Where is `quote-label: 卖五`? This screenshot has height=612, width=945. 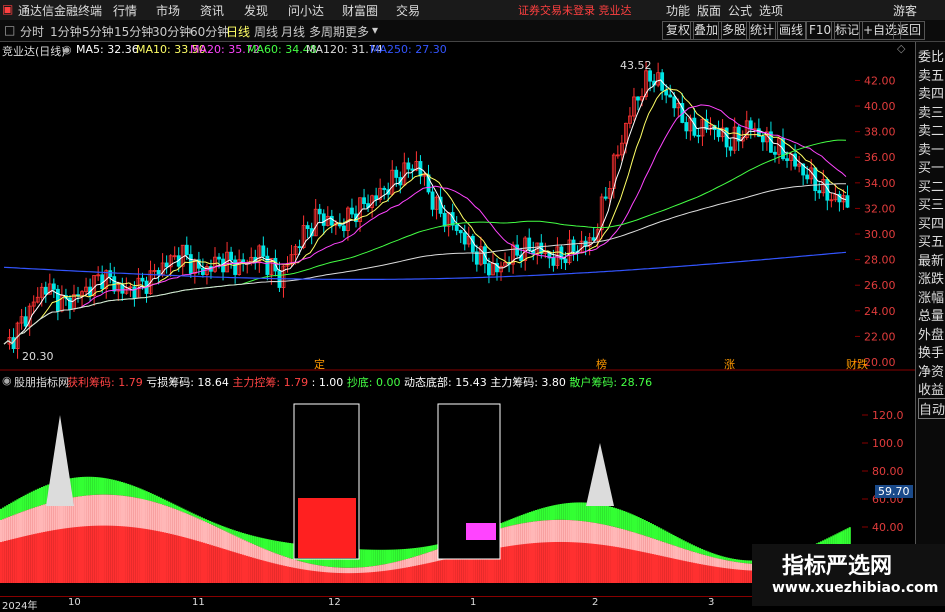
quote-label: 卖五 is located at coordinates (931, 74).